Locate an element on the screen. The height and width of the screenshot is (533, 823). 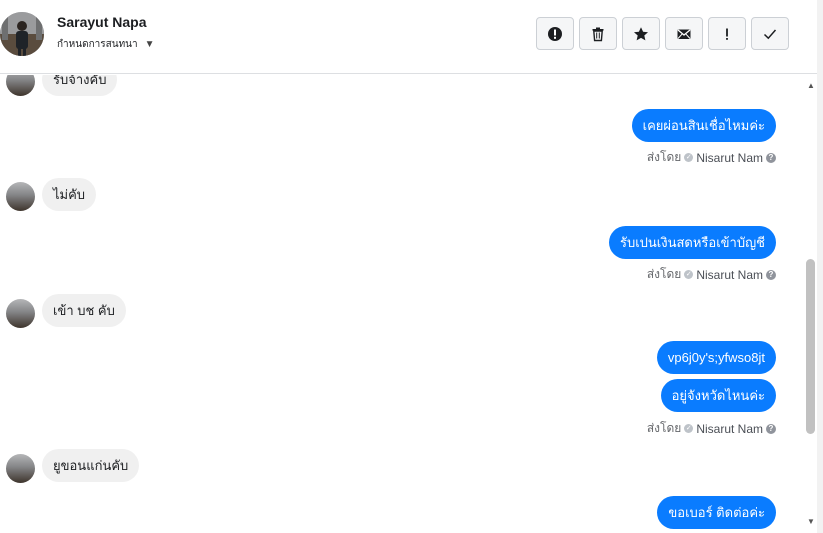
outgoing-message: รับเปนเงินสดหรือเข้าบัญชี is located at coordinates (692, 242).